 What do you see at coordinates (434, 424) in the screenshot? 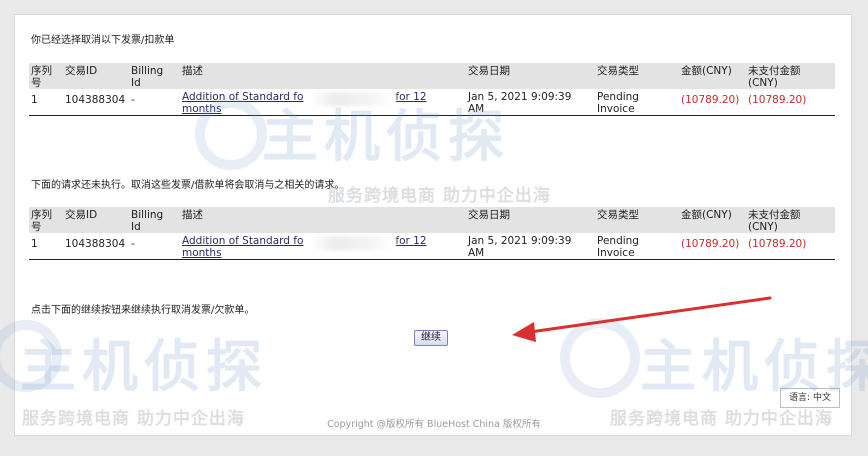
I see `footer-copyright: Copyright @版权所有 BlueHost China 版权所有` at bounding box center [434, 424].